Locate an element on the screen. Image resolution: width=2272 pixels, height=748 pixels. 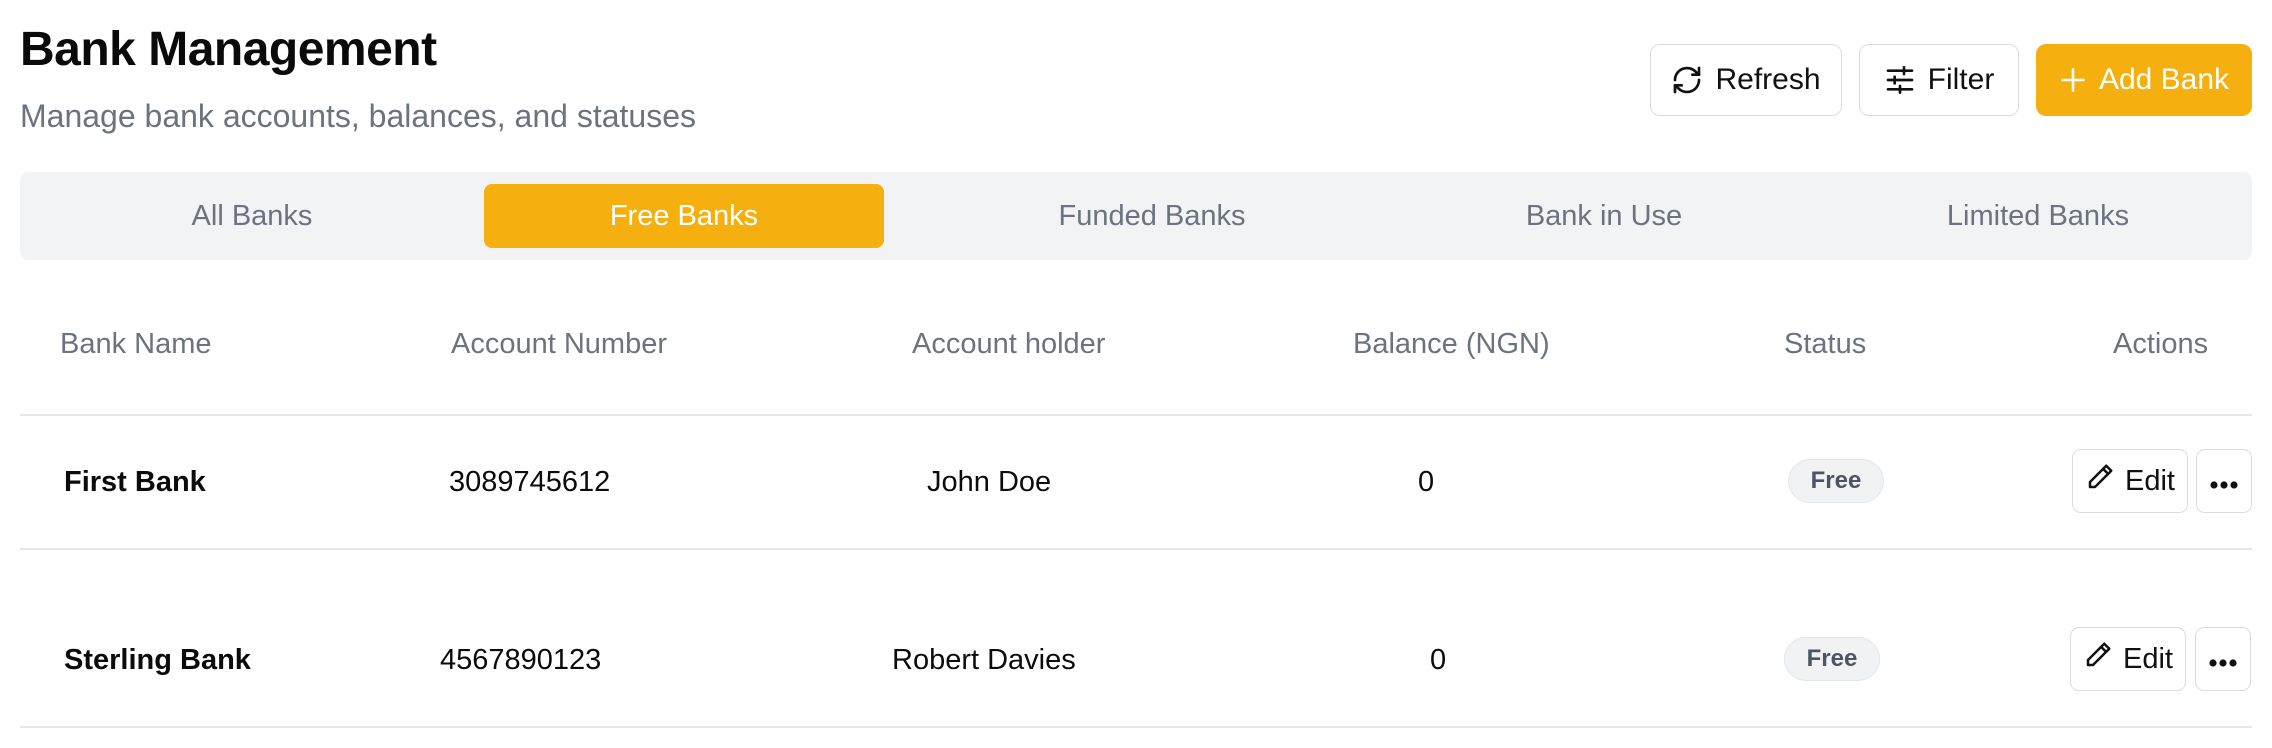
bank-name-cell: Sterling Bank is located at coordinates (157, 660).